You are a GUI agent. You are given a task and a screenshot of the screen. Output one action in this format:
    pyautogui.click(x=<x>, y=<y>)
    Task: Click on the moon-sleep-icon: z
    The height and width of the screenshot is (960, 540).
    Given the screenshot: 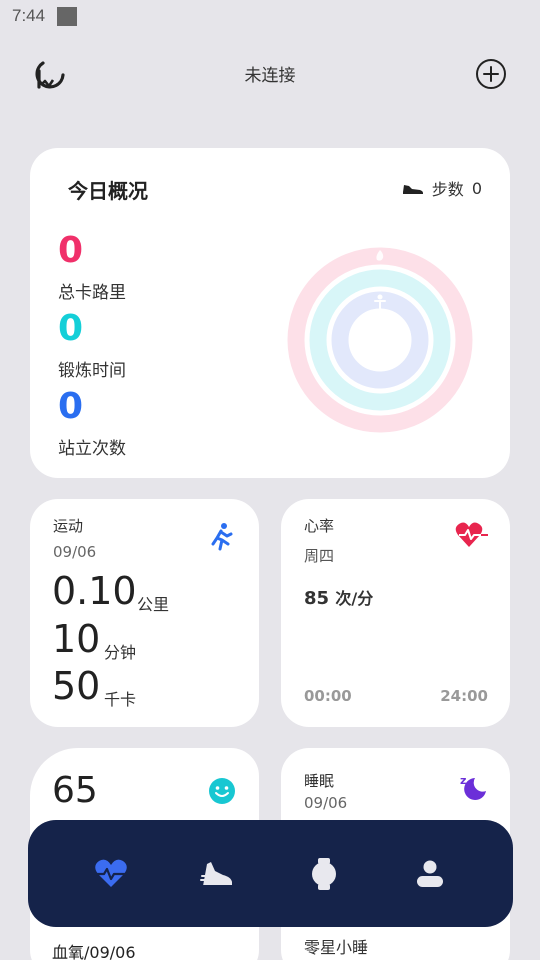 What is the action you would take?
    pyautogui.click(x=473, y=787)
    